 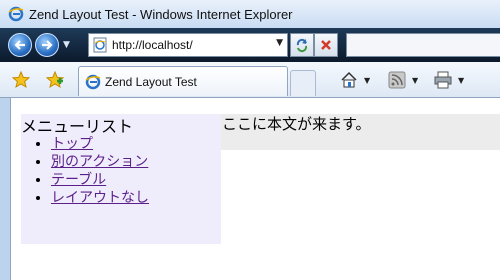 I want to click on sidebar-title: メニューリスト, so click(x=77, y=126).